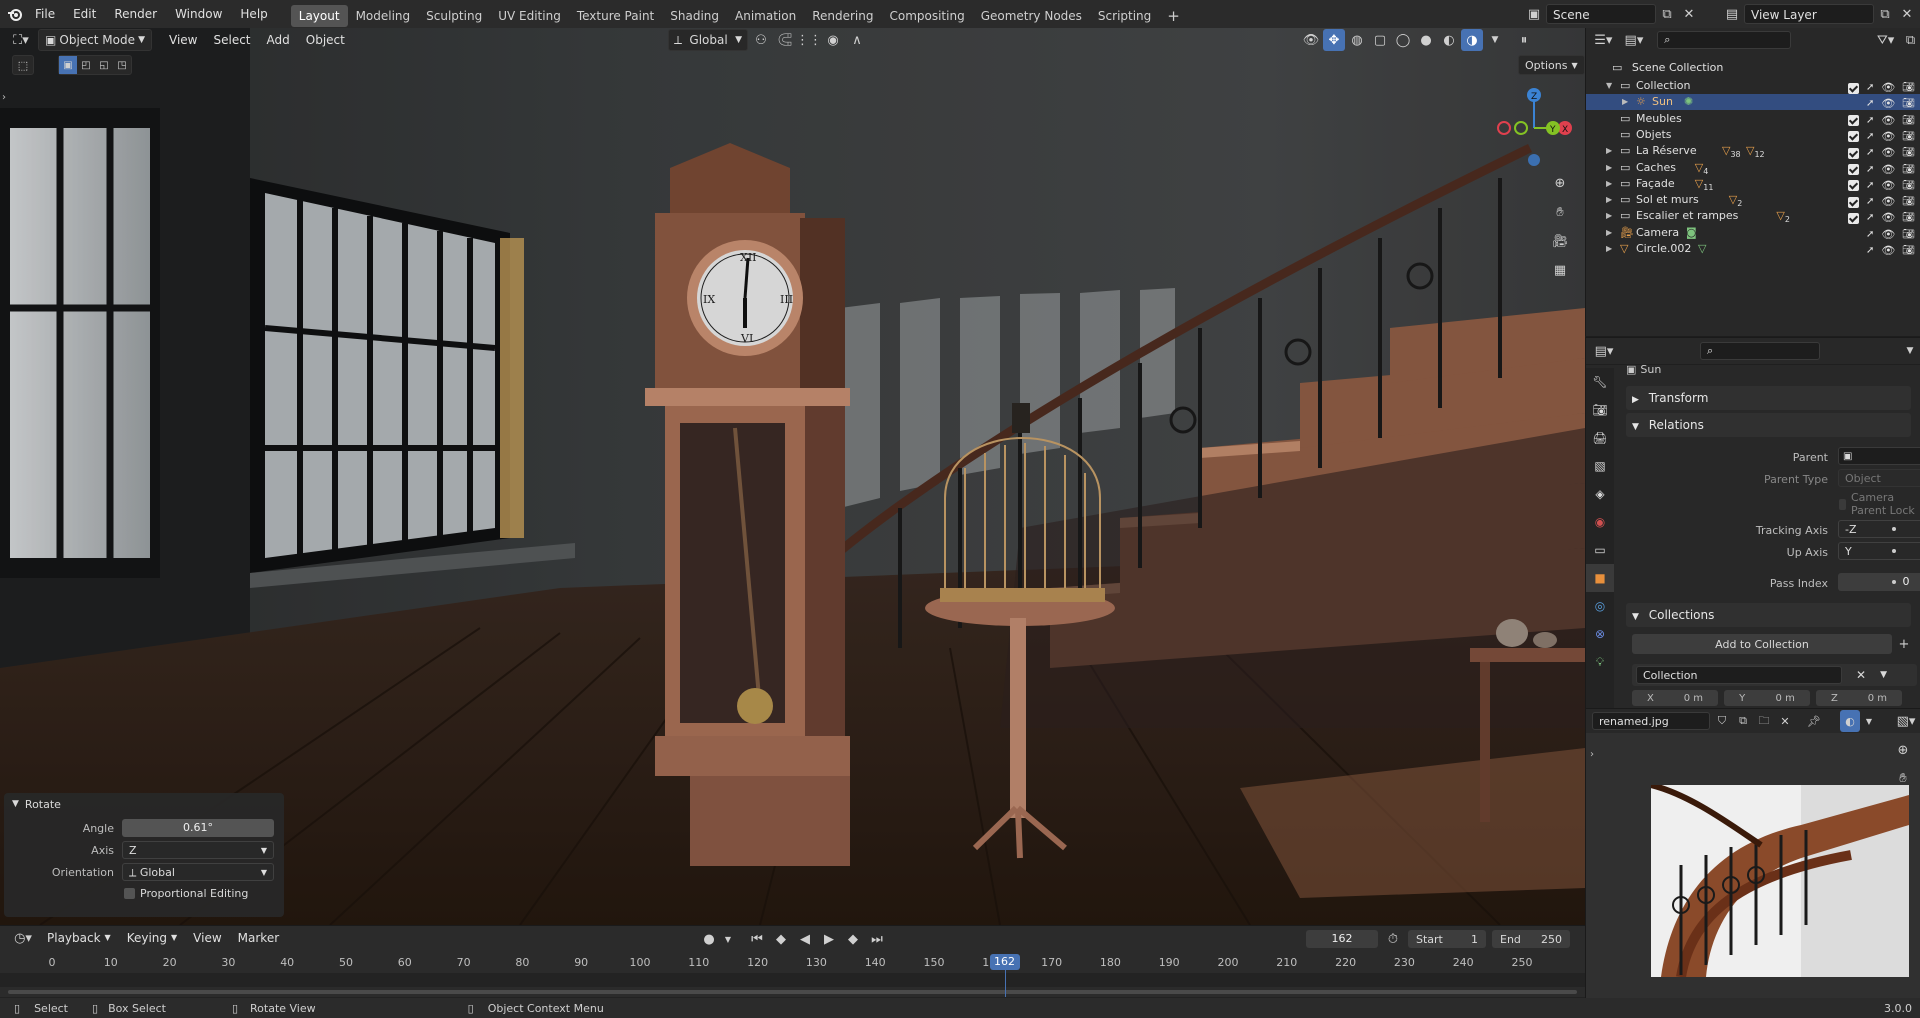 The height and width of the screenshot is (1018, 1920). Describe the element at coordinates (1472, 40) in the screenshot. I see `rendered-shading-icon: ◑` at that location.